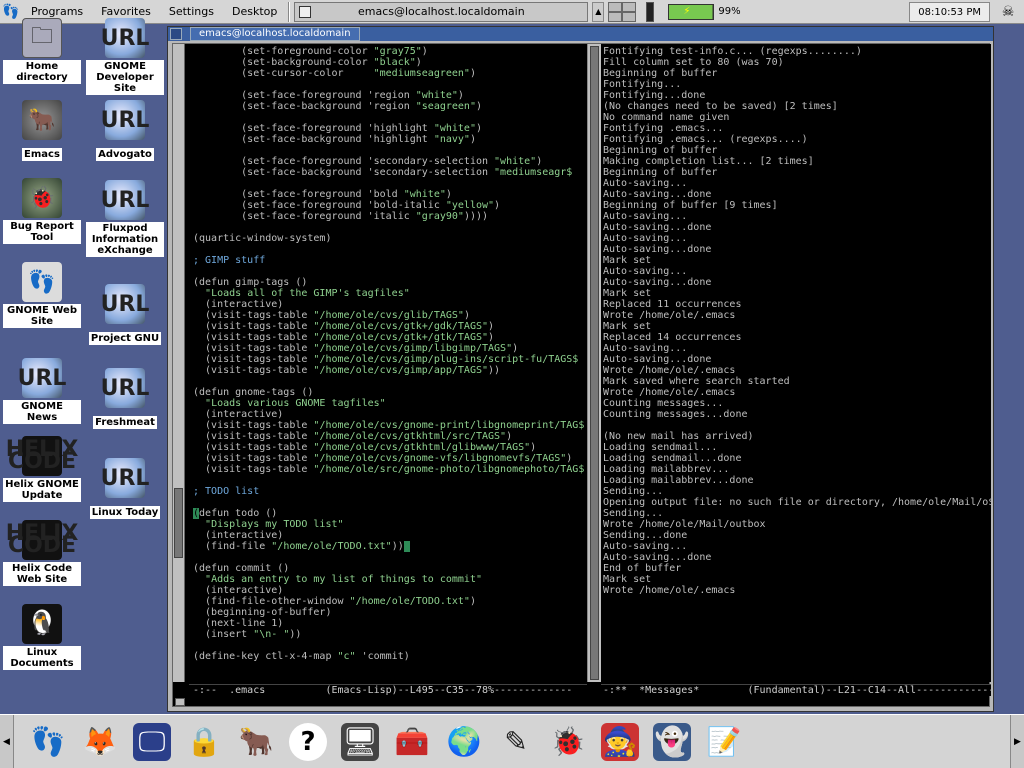 The width and height of the screenshot is (1024, 768). What do you see at coordinates (178, 523) in the screenshot?
I see `left-scroll-thumb` at bounding box center [178, 523].